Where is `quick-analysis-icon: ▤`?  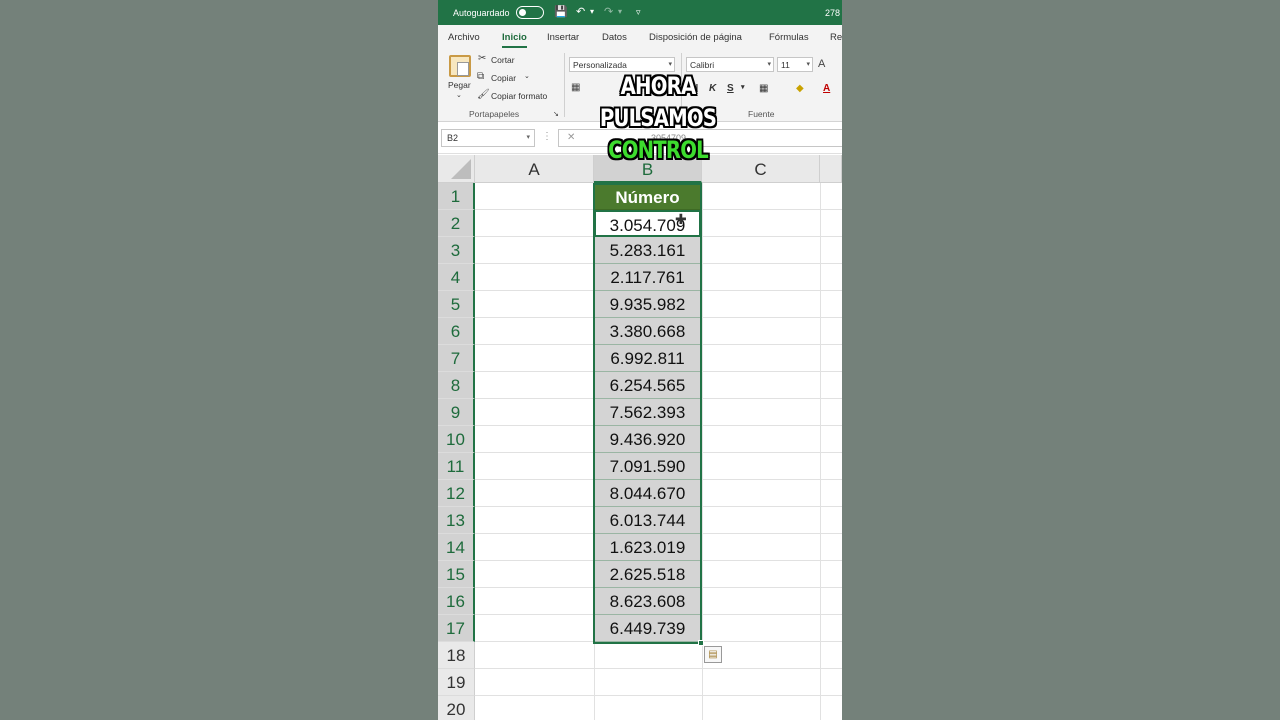 quick-analysis-icon: ▤ is located at coordinates (713, 654).